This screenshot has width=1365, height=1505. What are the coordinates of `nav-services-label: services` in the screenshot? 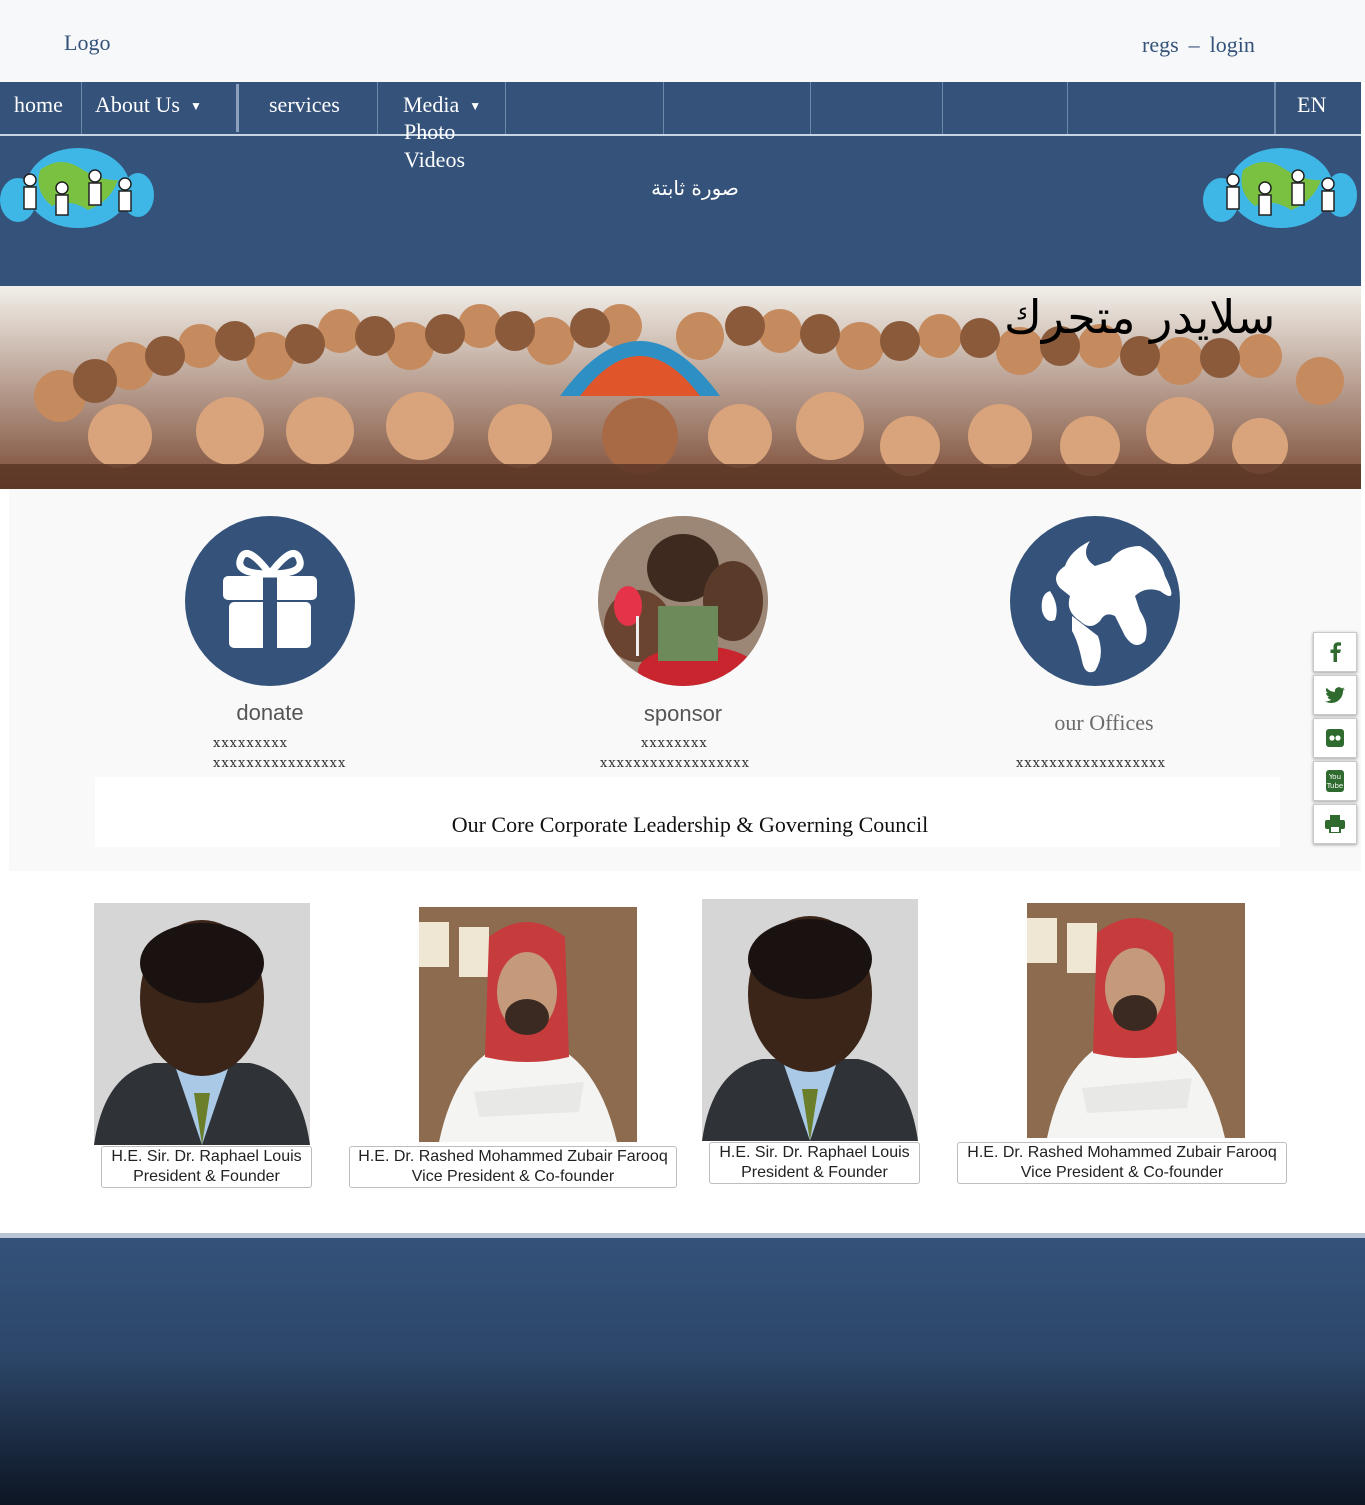 It's located at (304, 104).